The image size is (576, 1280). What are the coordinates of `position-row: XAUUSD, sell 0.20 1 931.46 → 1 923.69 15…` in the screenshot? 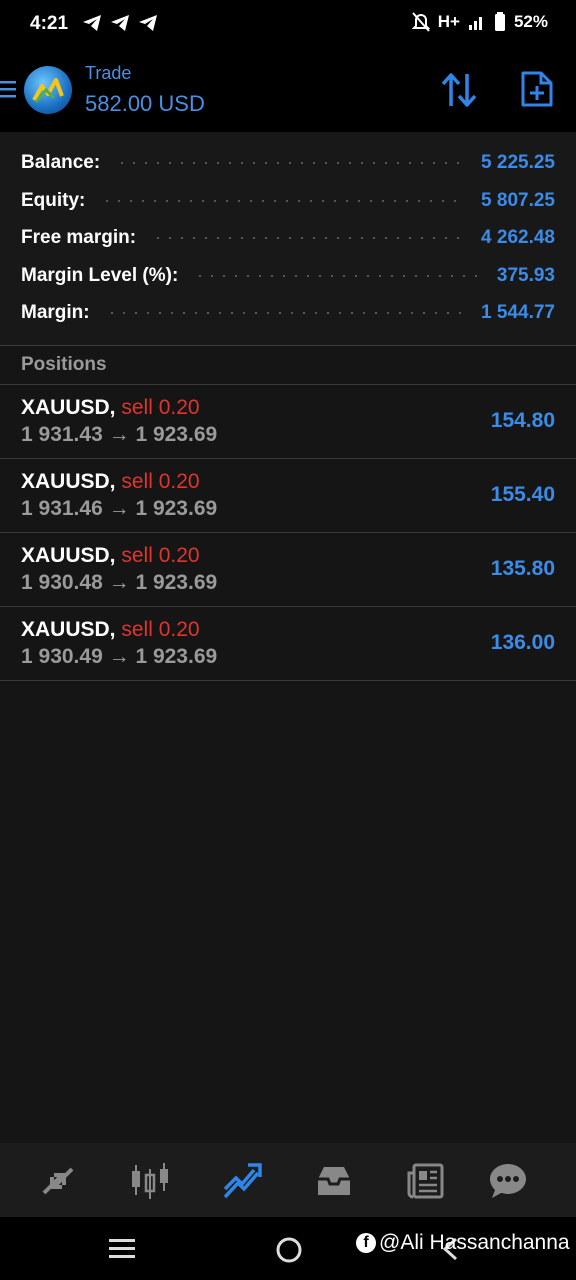 It's located at (288, 496).